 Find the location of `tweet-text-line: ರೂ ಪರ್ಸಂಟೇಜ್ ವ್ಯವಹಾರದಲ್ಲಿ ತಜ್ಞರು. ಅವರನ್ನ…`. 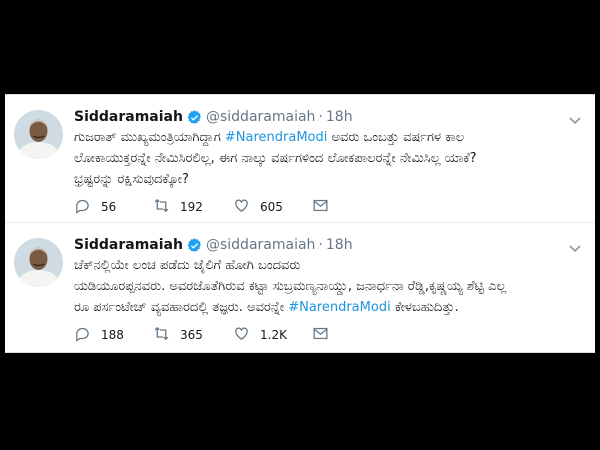

tweet-text-line: ರೂ ಪರ್ಸಂಟೇಜ್ ವ್ಯವಹಾರದಲ್ಲಿ ತಜ್ಞರು. ಅವರನ್ನ… is located at coordinates (266, 307).